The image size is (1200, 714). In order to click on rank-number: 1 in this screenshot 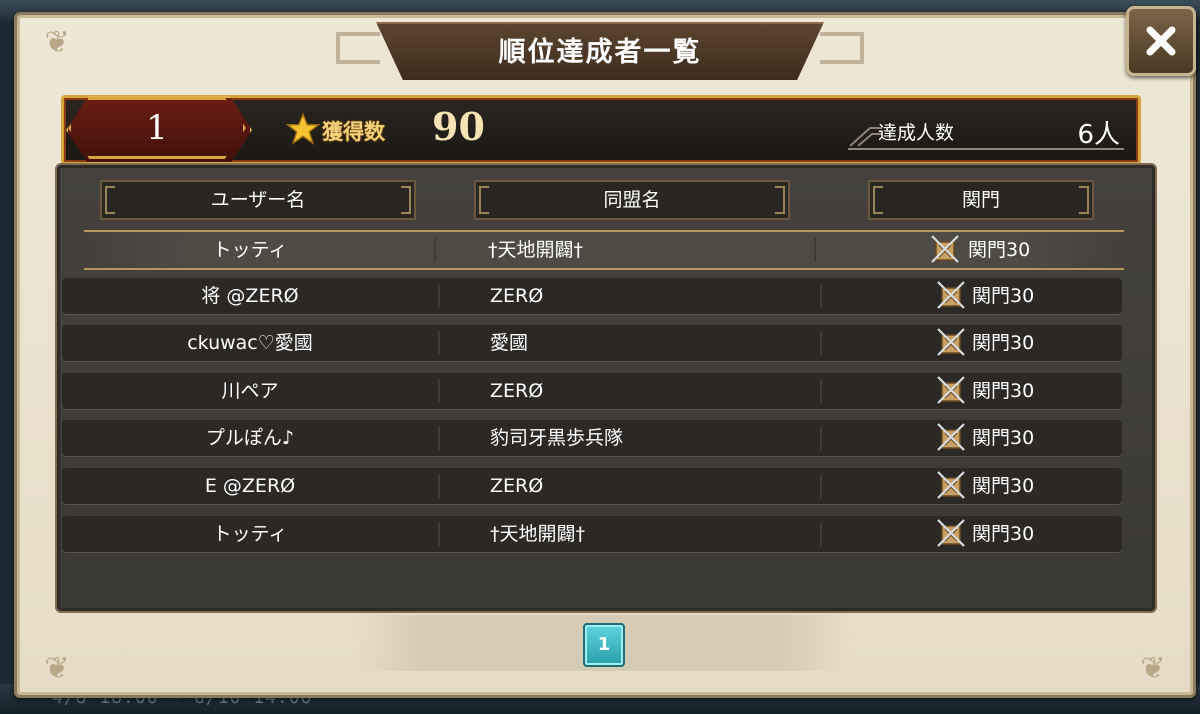, I will do `click(157, 128)`.